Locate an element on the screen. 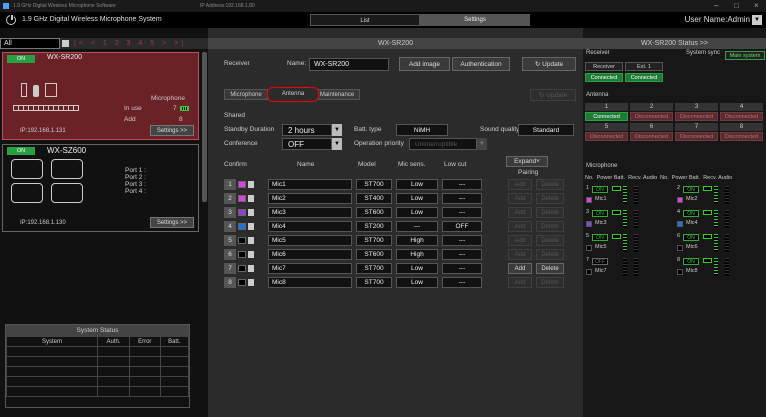 The image size is (766, 417). expand-button: Expand˅ is located at coordinates (527, 161).